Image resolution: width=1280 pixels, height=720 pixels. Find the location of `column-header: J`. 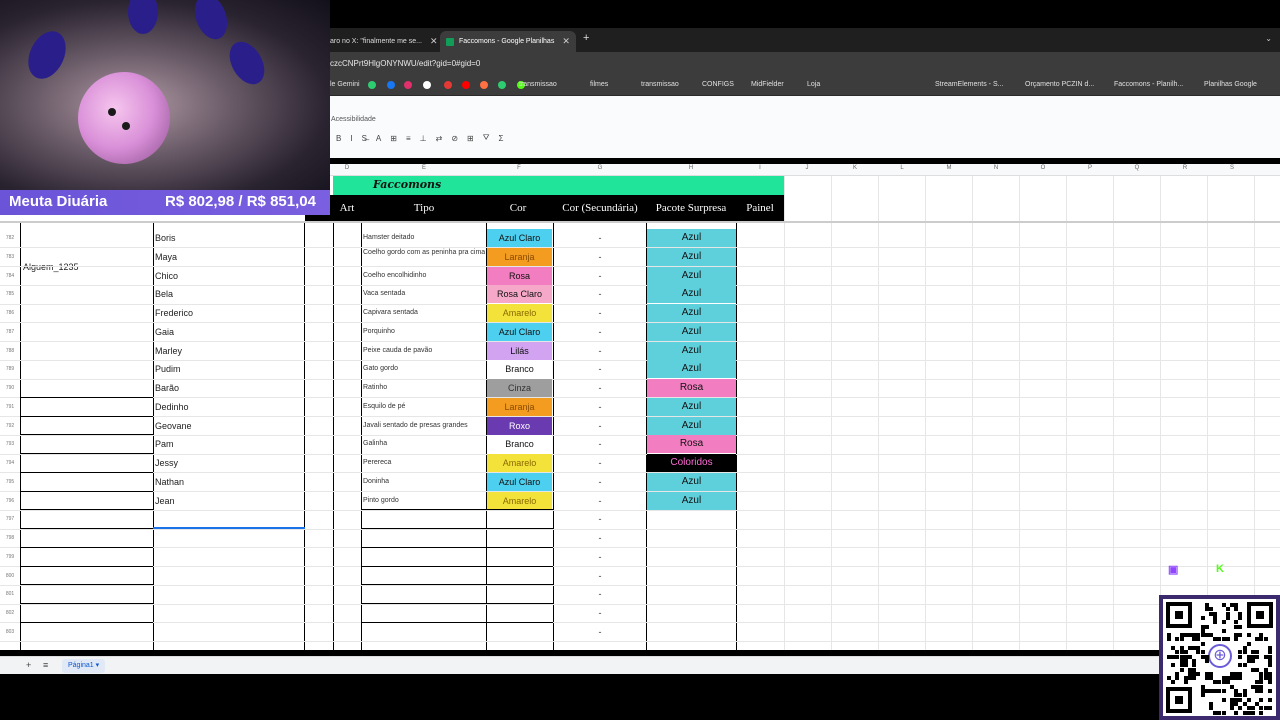

column-header: J is located at coordinates (807, 168).